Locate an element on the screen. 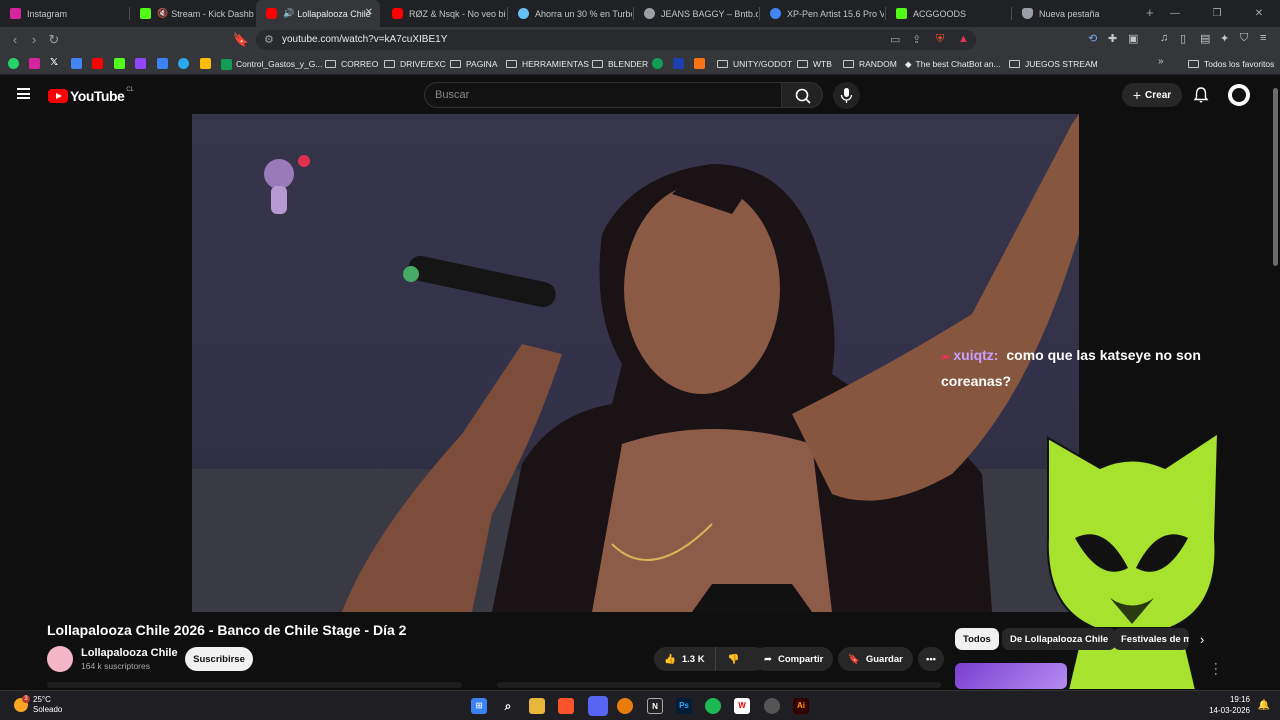  notifications-icon: 🔔 is located at coordinates (1264, 705).